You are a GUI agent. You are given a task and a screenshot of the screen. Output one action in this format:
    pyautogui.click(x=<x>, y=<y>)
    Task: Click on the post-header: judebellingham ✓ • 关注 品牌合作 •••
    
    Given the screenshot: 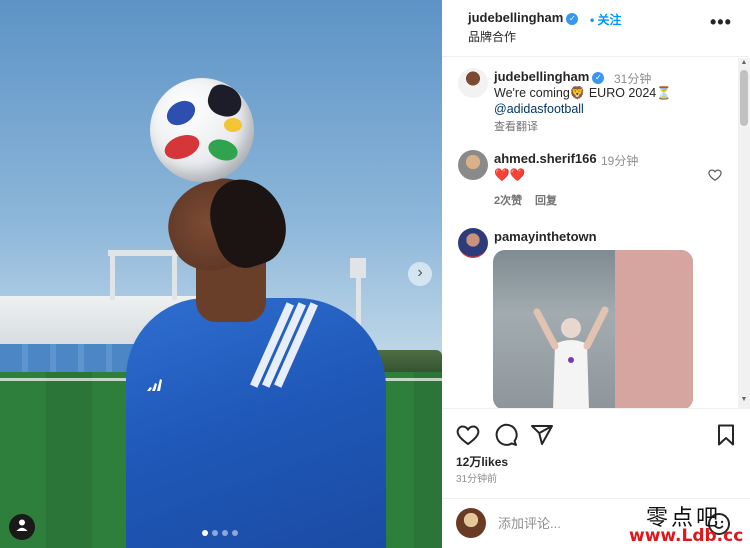 What is the action you would take?
    pyautogui.click(x=596, y=28)
    